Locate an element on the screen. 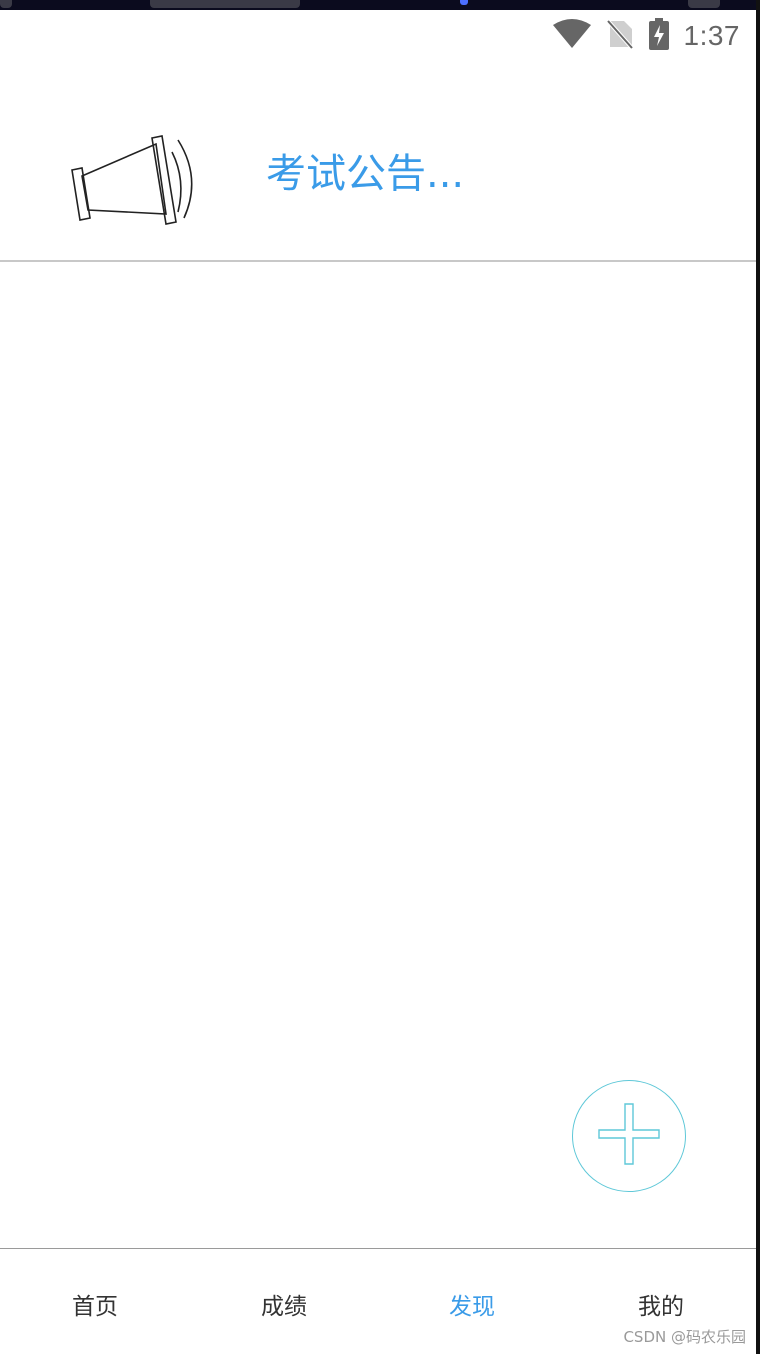 This screenshot has width=760, height=1354. nav-item-home: 首页 is located at coordinates (95, 1304).